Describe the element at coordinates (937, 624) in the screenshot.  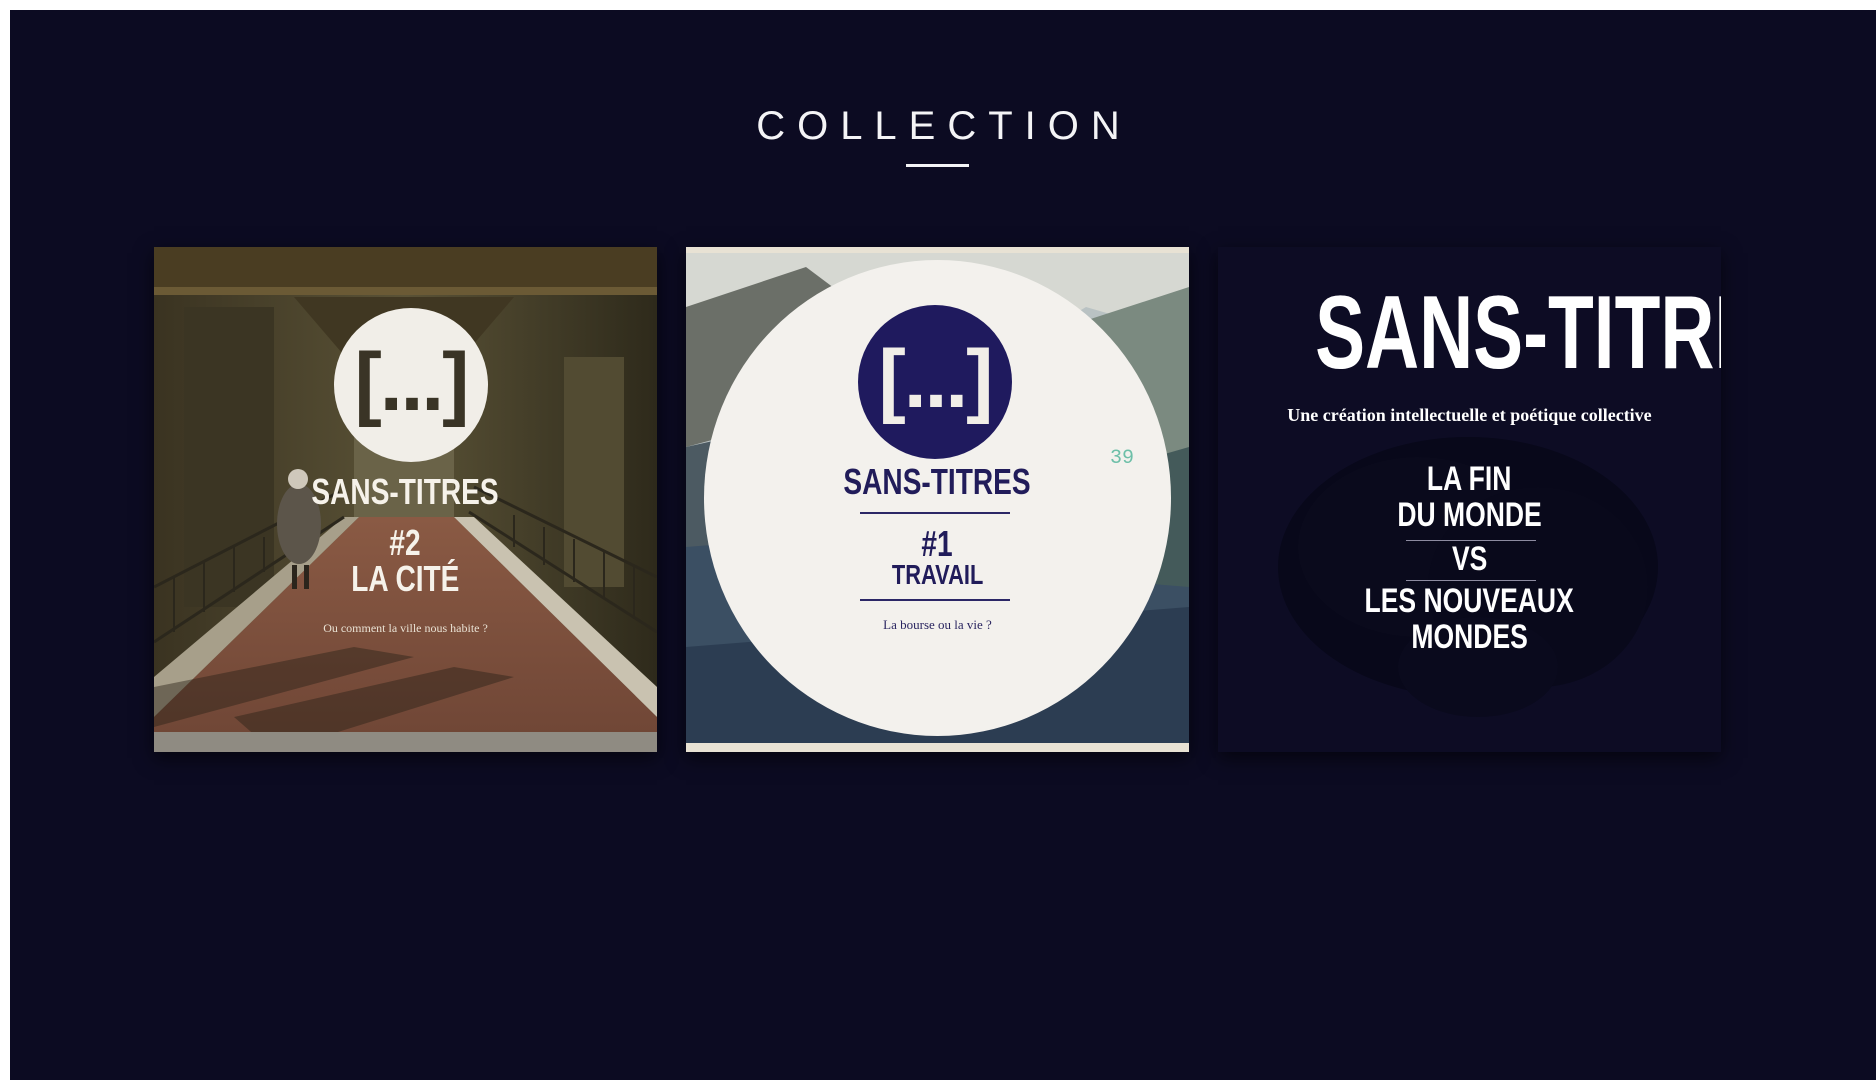
I see `issue-tagline: La bourse ou la vie ?` at that location.